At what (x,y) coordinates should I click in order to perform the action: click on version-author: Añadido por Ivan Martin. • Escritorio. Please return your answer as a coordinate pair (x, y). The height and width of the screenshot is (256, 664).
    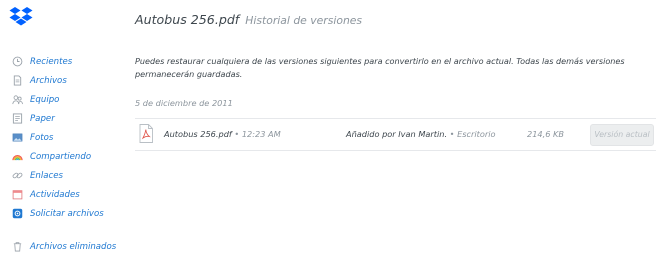
    Looking at the image, I should click on (421, 134).